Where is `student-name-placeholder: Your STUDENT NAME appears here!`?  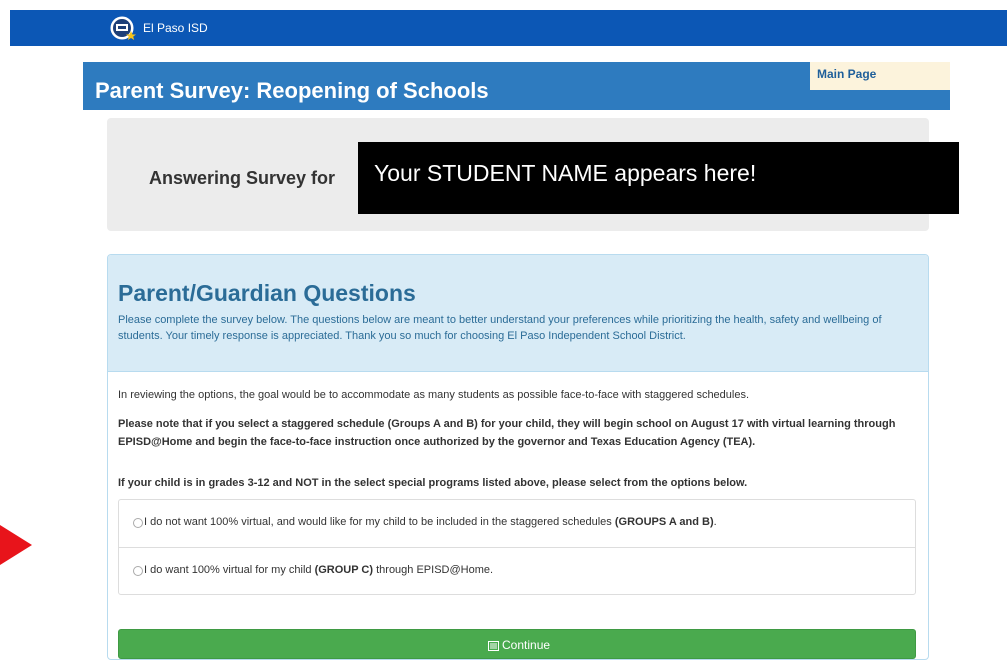
student-name-placeholder: Your STUDENT NAME appears here! is located at coordinates (565, 173).